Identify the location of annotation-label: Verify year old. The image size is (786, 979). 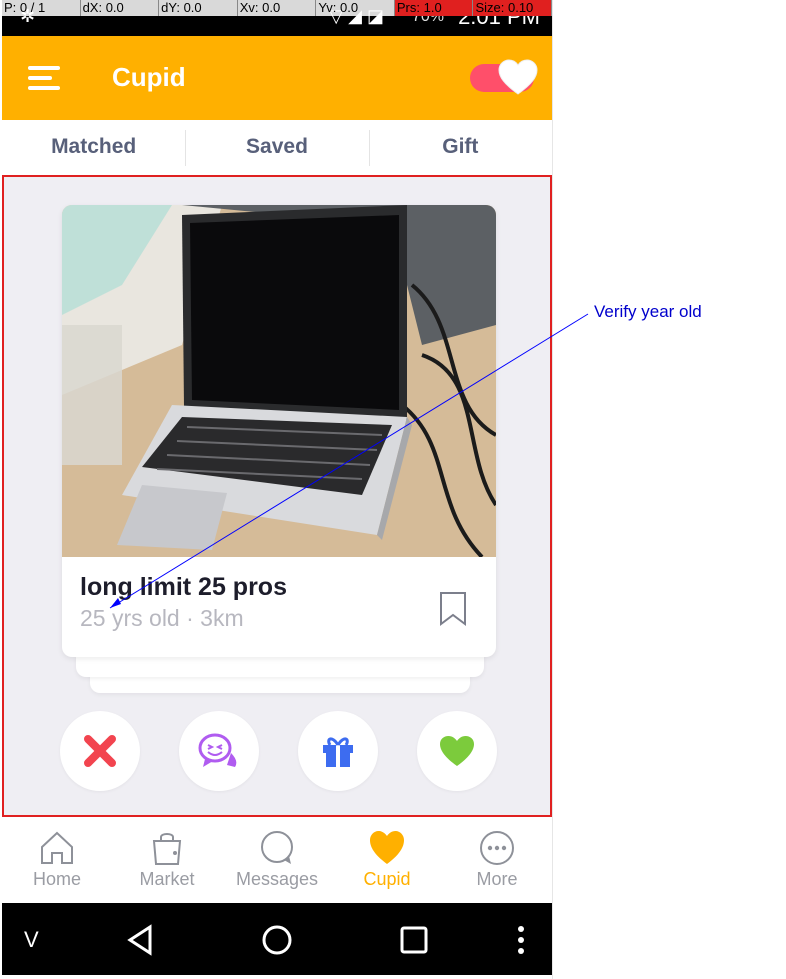
(648, 311).